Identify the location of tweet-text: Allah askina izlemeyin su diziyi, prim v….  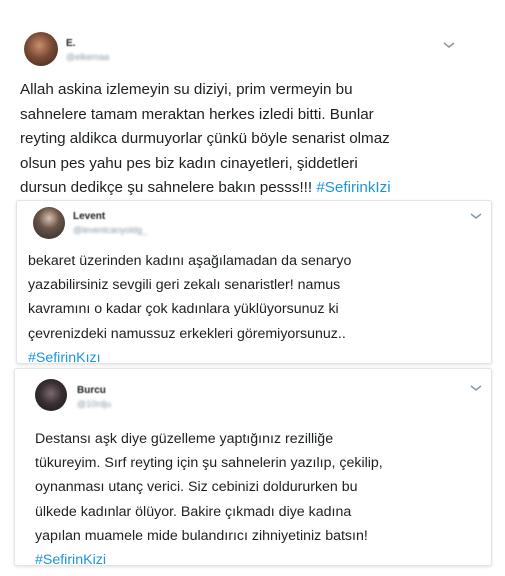
(205, 138).